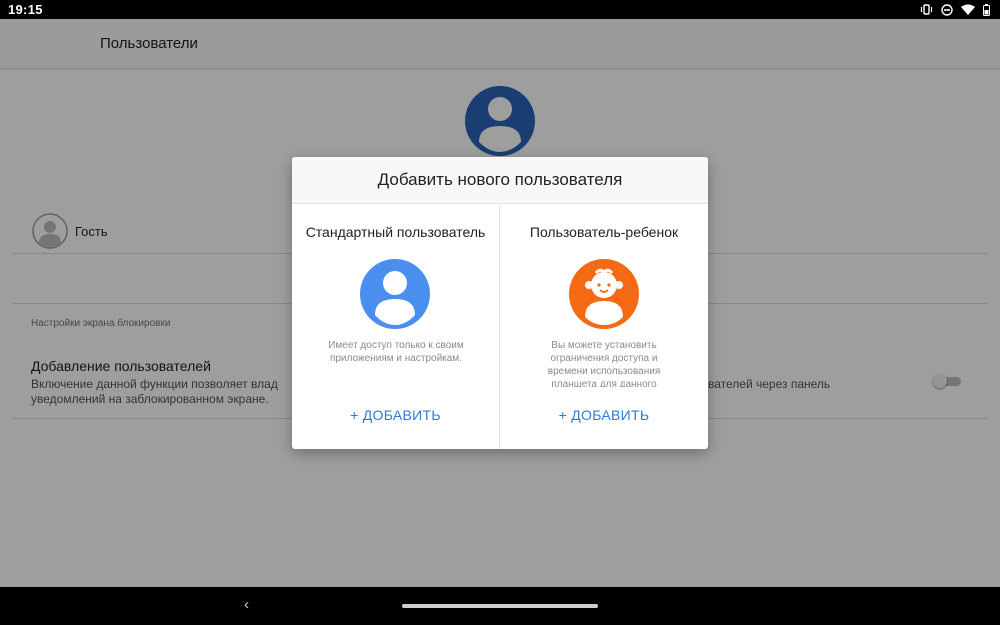 The height and width of the screenshot is (625, 1000). What do you see at coordinates (926, 9) in the screenshot?
I see `vibrate-icon` at bounding box center [926, 9].